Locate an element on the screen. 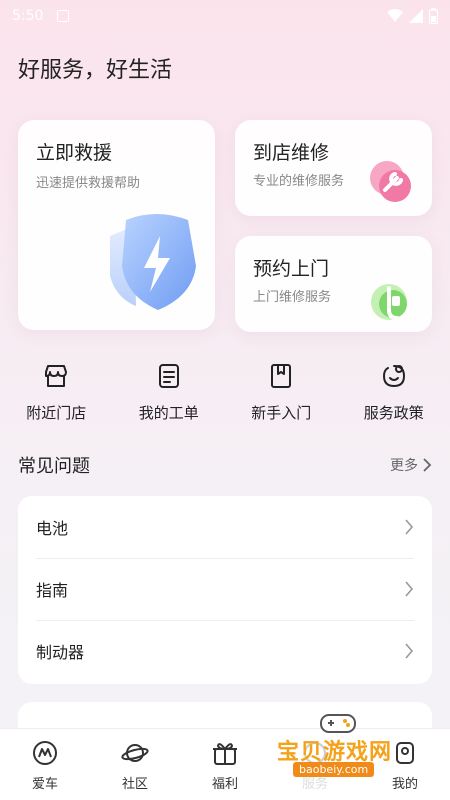 The height and width of the screenshot is (800, 450). quick-nearby-stores-label: 附近门店 is located at coordinates (56, 413).